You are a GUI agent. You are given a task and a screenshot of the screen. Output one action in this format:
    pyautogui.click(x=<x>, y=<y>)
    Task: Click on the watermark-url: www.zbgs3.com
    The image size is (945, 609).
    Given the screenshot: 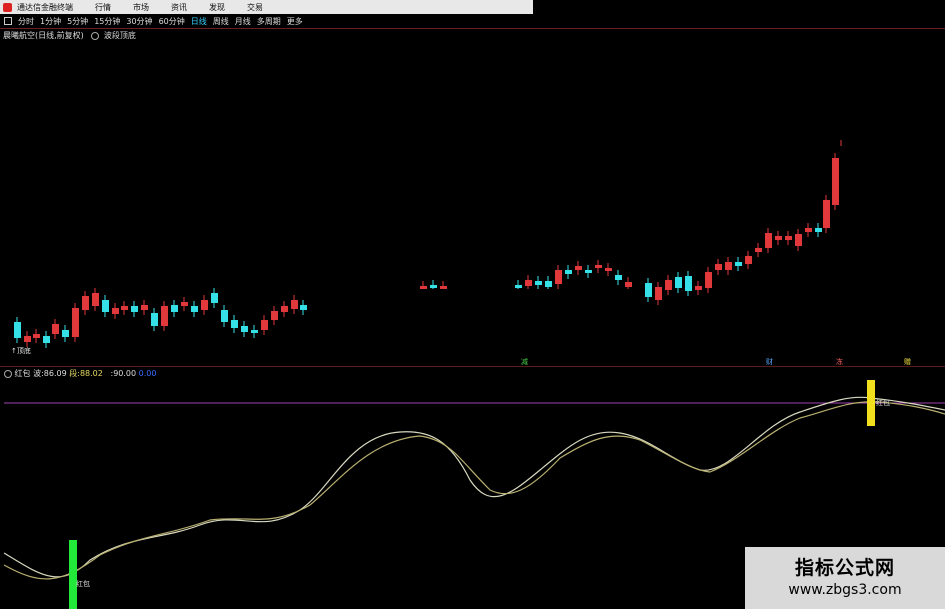 What is the action you would take?
    pyautogui.click(x=845, y=590)
    